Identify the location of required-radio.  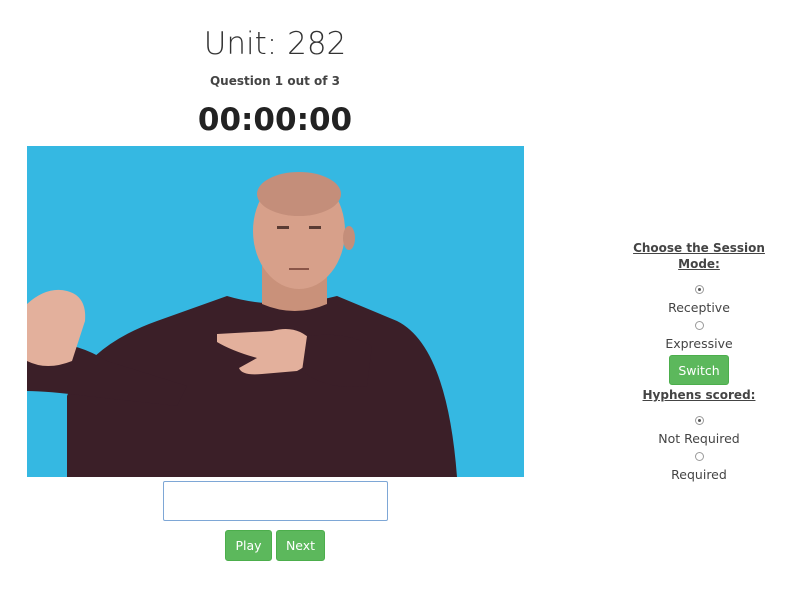
(699, 456).